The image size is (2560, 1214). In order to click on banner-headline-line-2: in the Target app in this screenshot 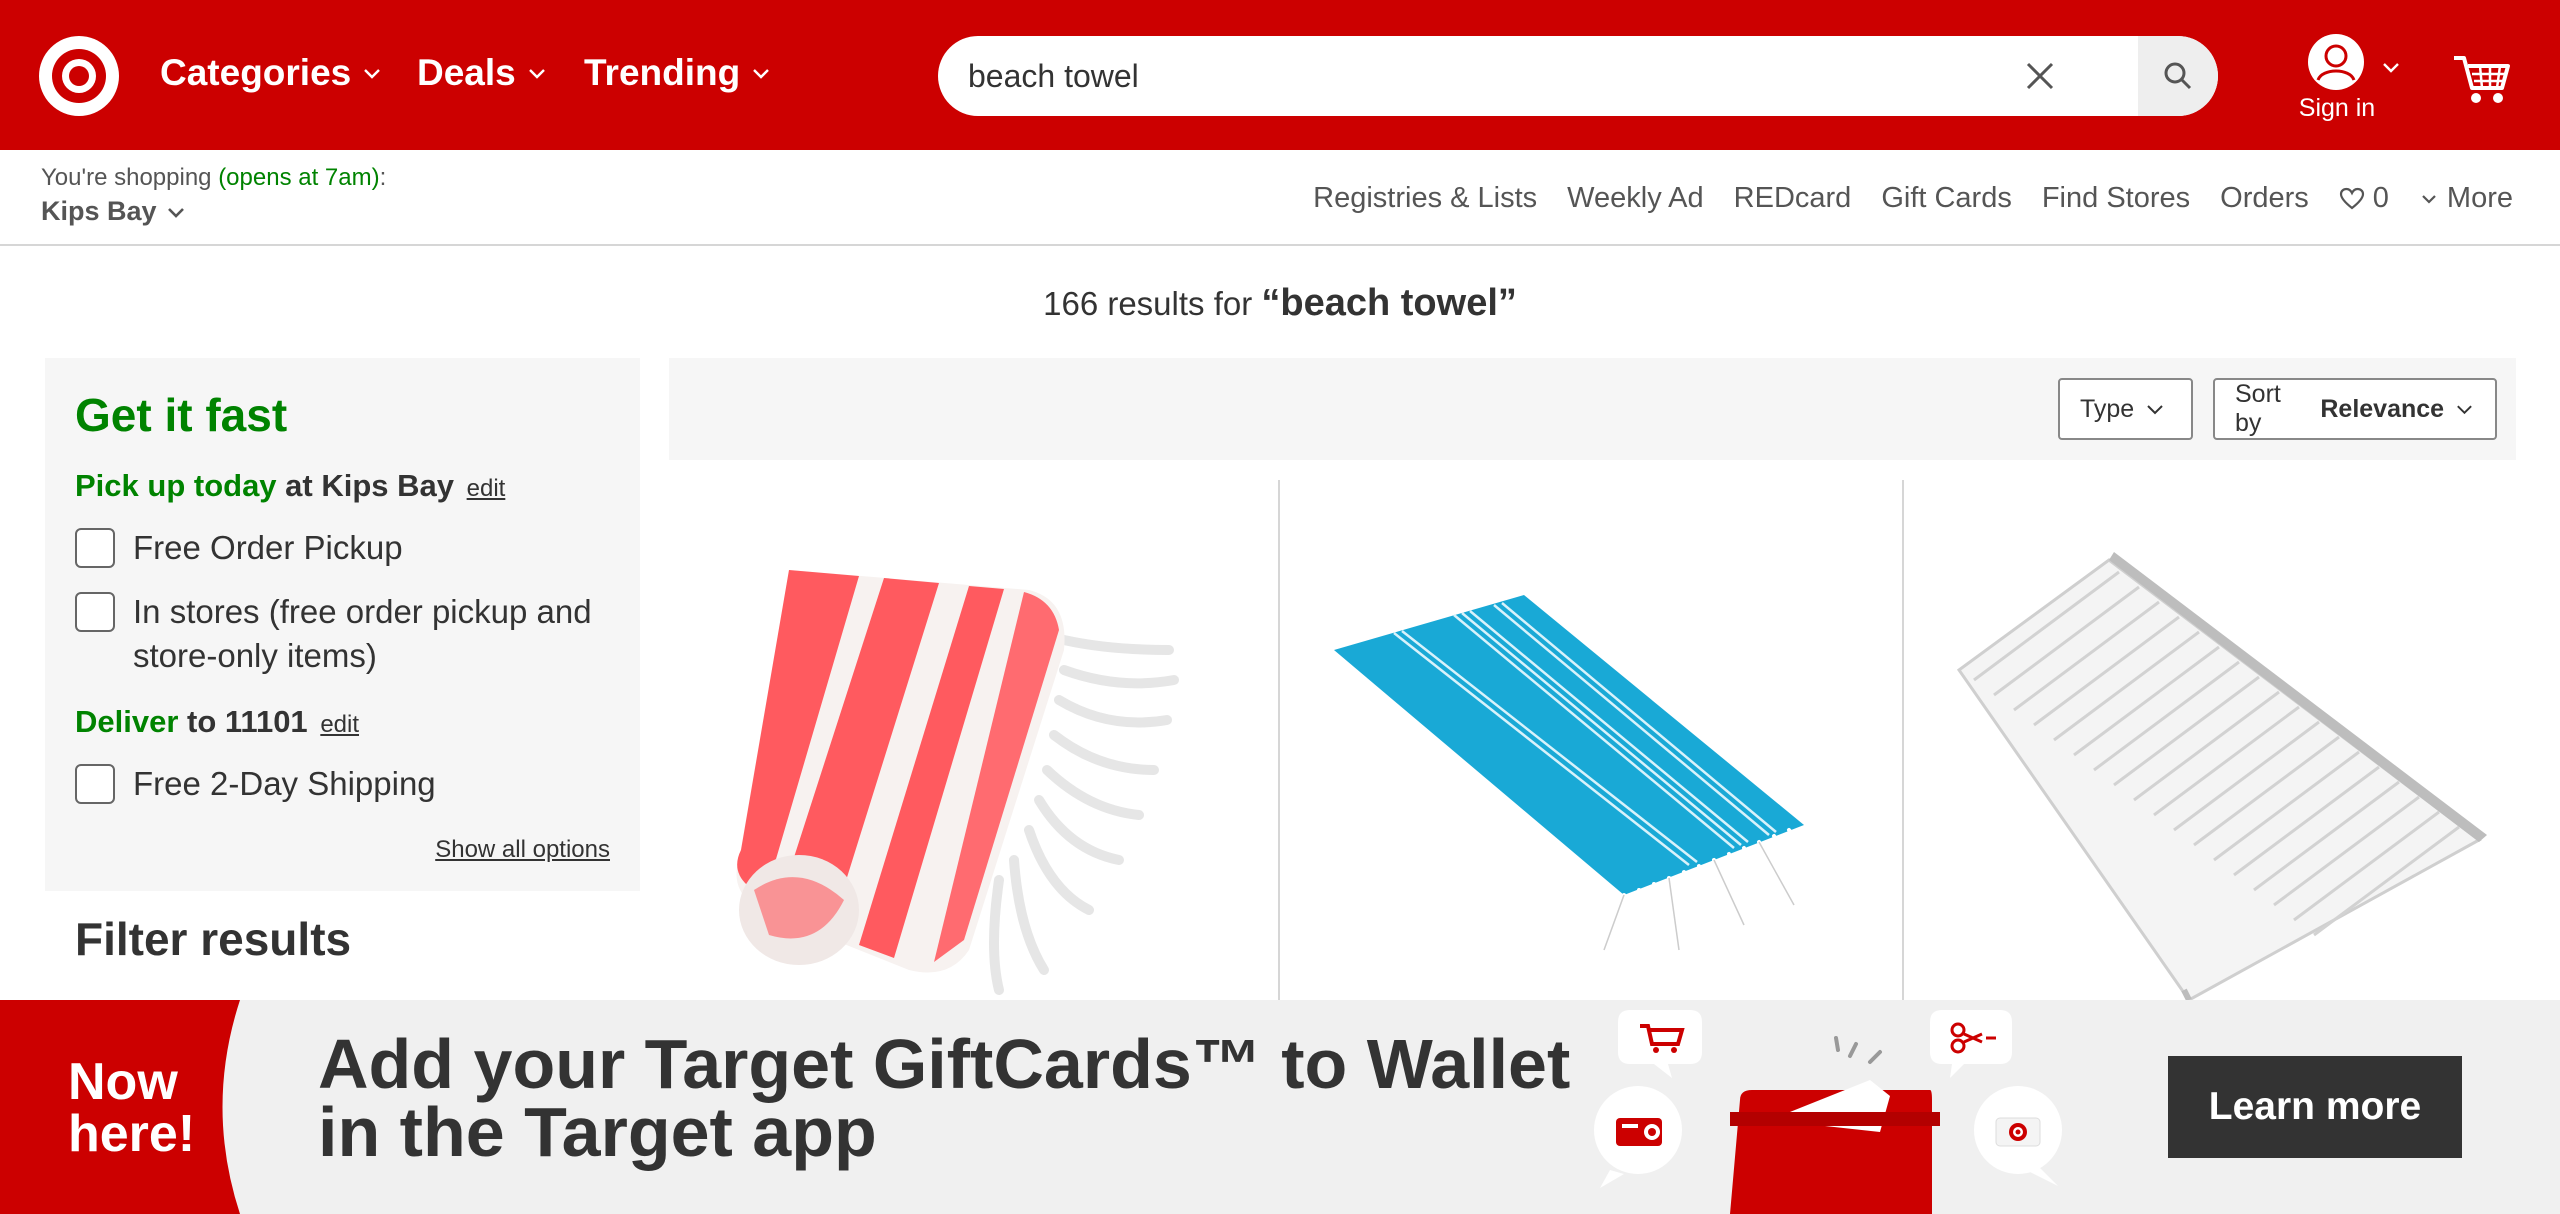, I will do `click(597, 1132)`.